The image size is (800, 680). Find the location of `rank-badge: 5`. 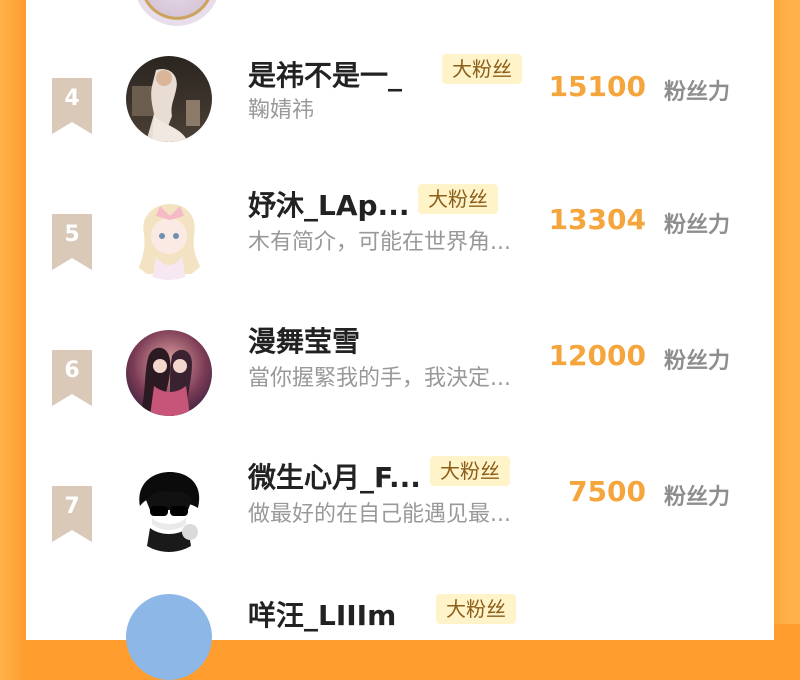

rank-badge: 5 is located at coordinates (72, 242).